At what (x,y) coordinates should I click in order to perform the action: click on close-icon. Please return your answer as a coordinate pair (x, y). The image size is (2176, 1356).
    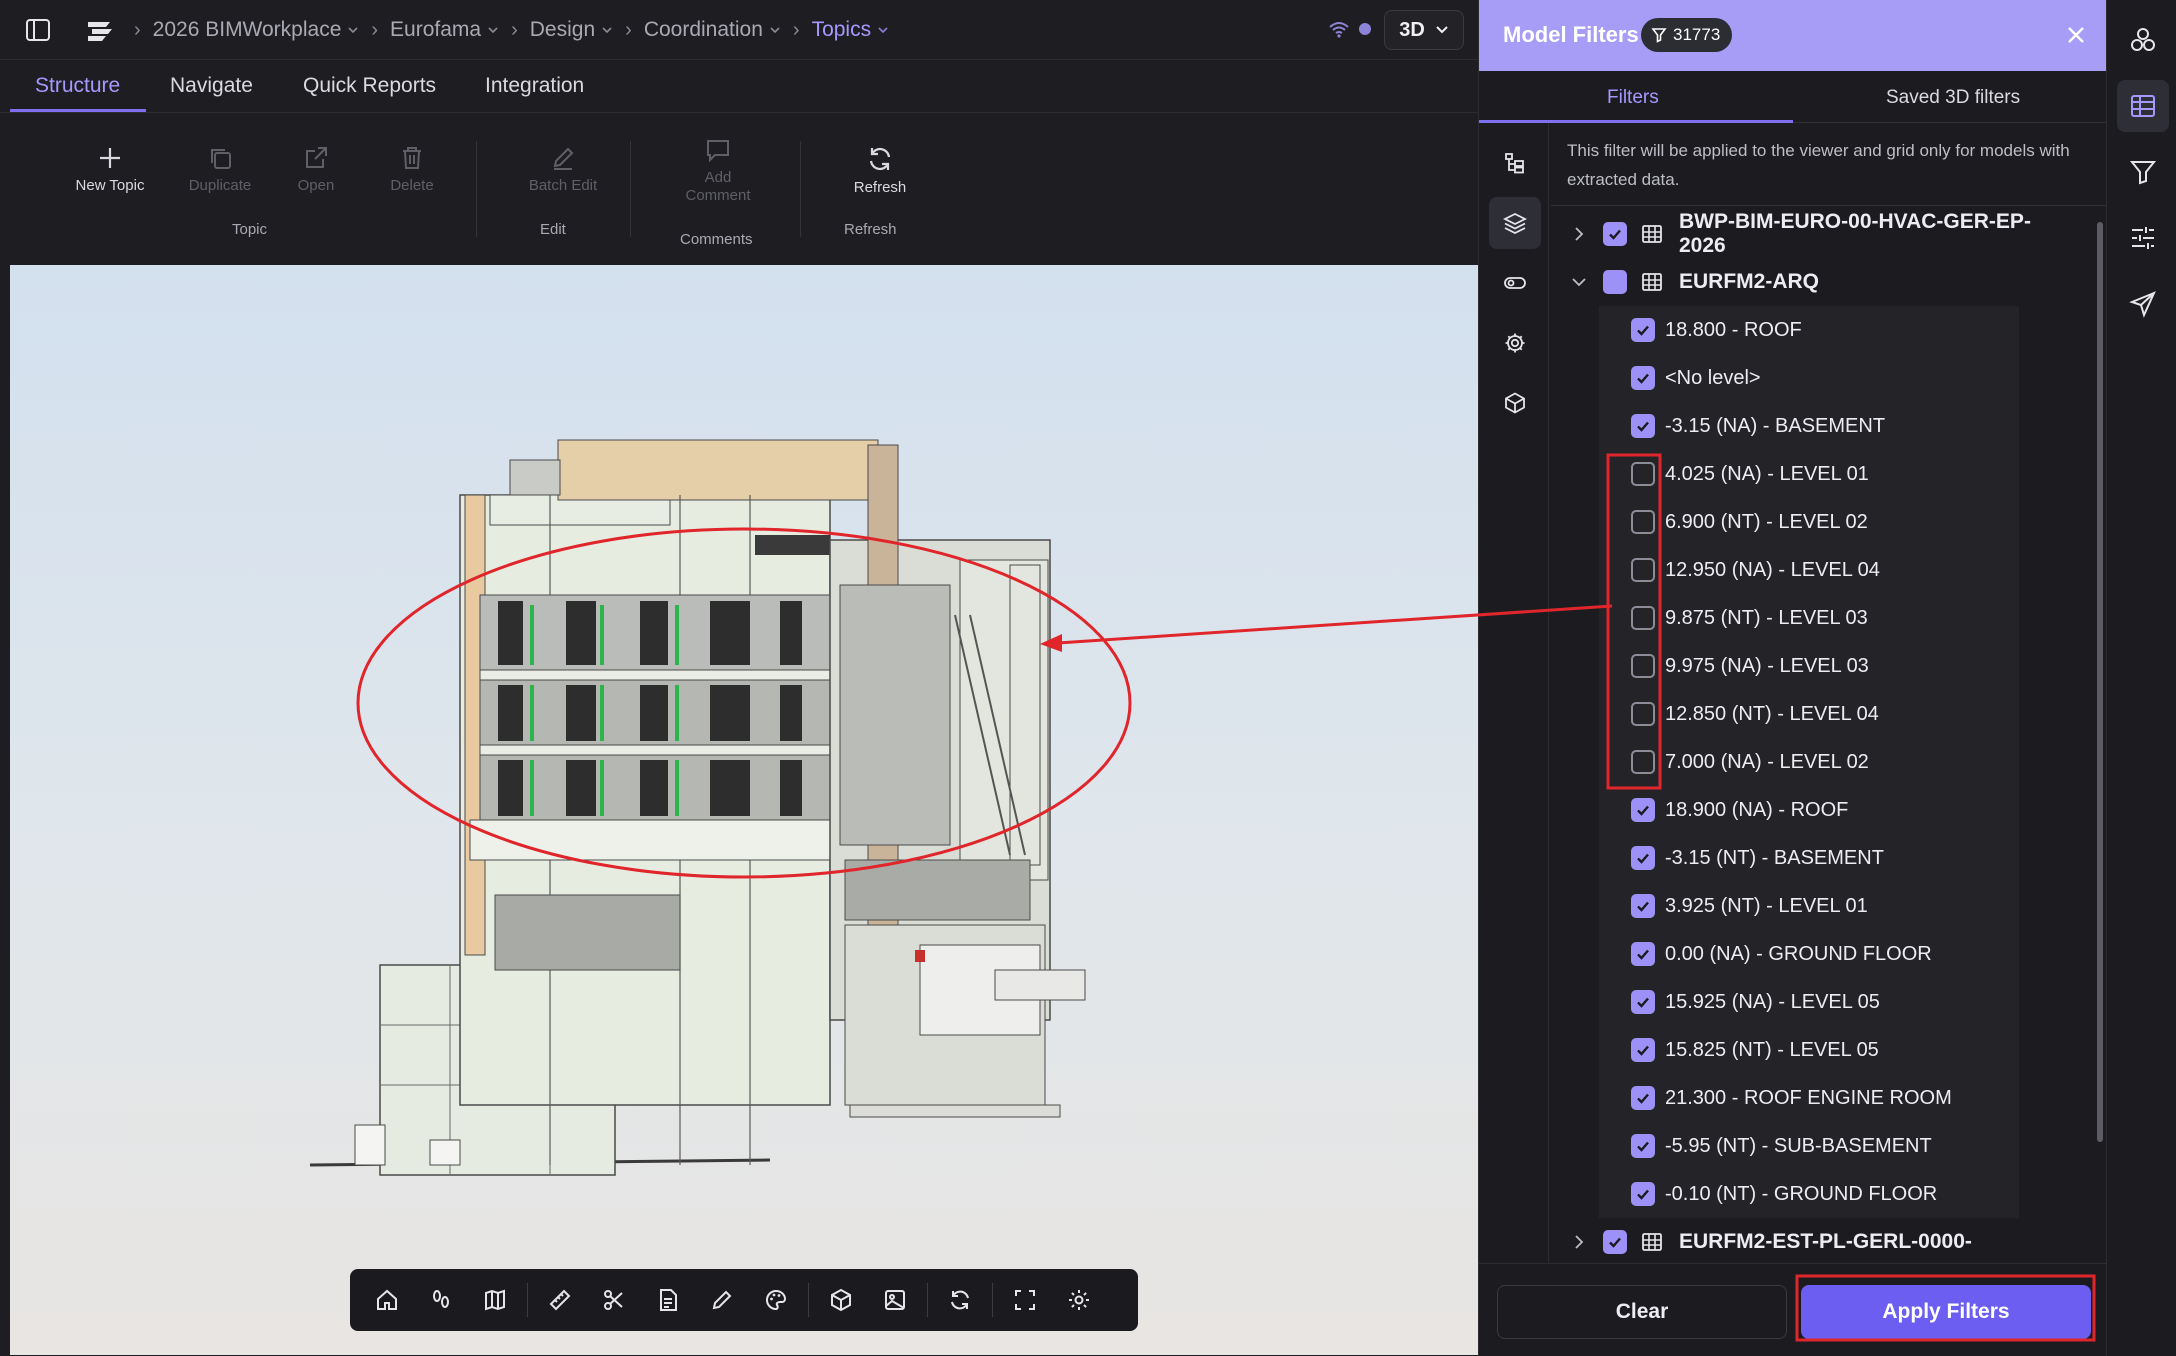
    Looking at the image, I should click on (2076, 35).